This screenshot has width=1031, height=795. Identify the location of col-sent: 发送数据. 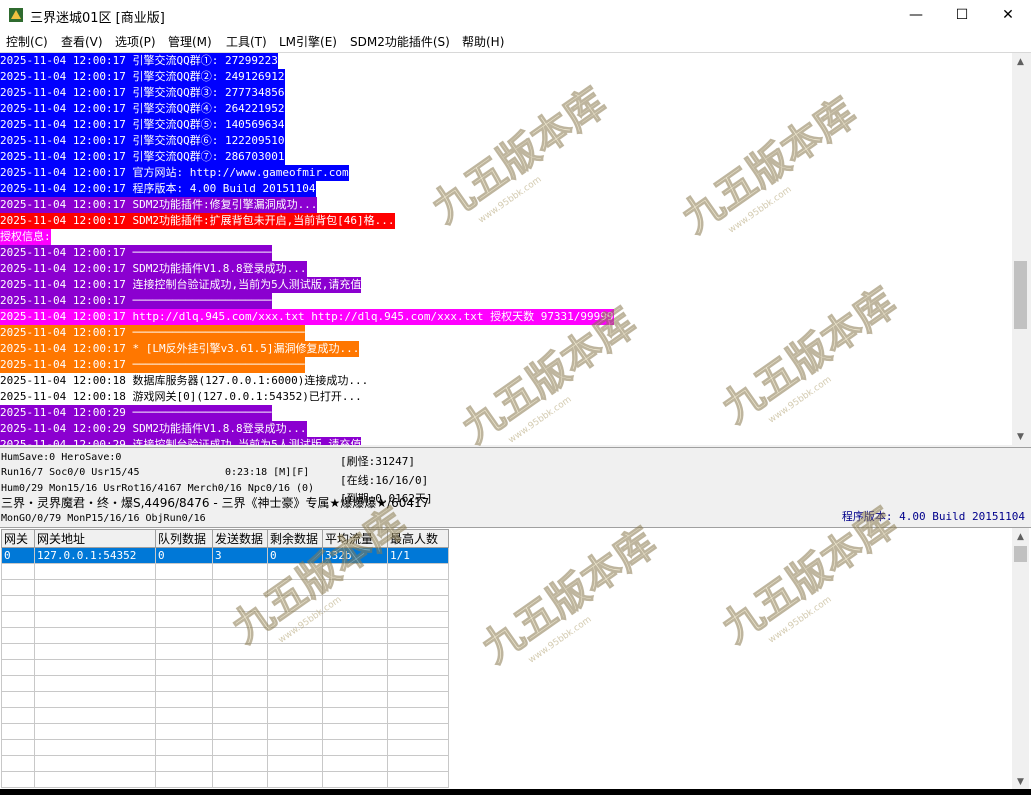
(240, 538).